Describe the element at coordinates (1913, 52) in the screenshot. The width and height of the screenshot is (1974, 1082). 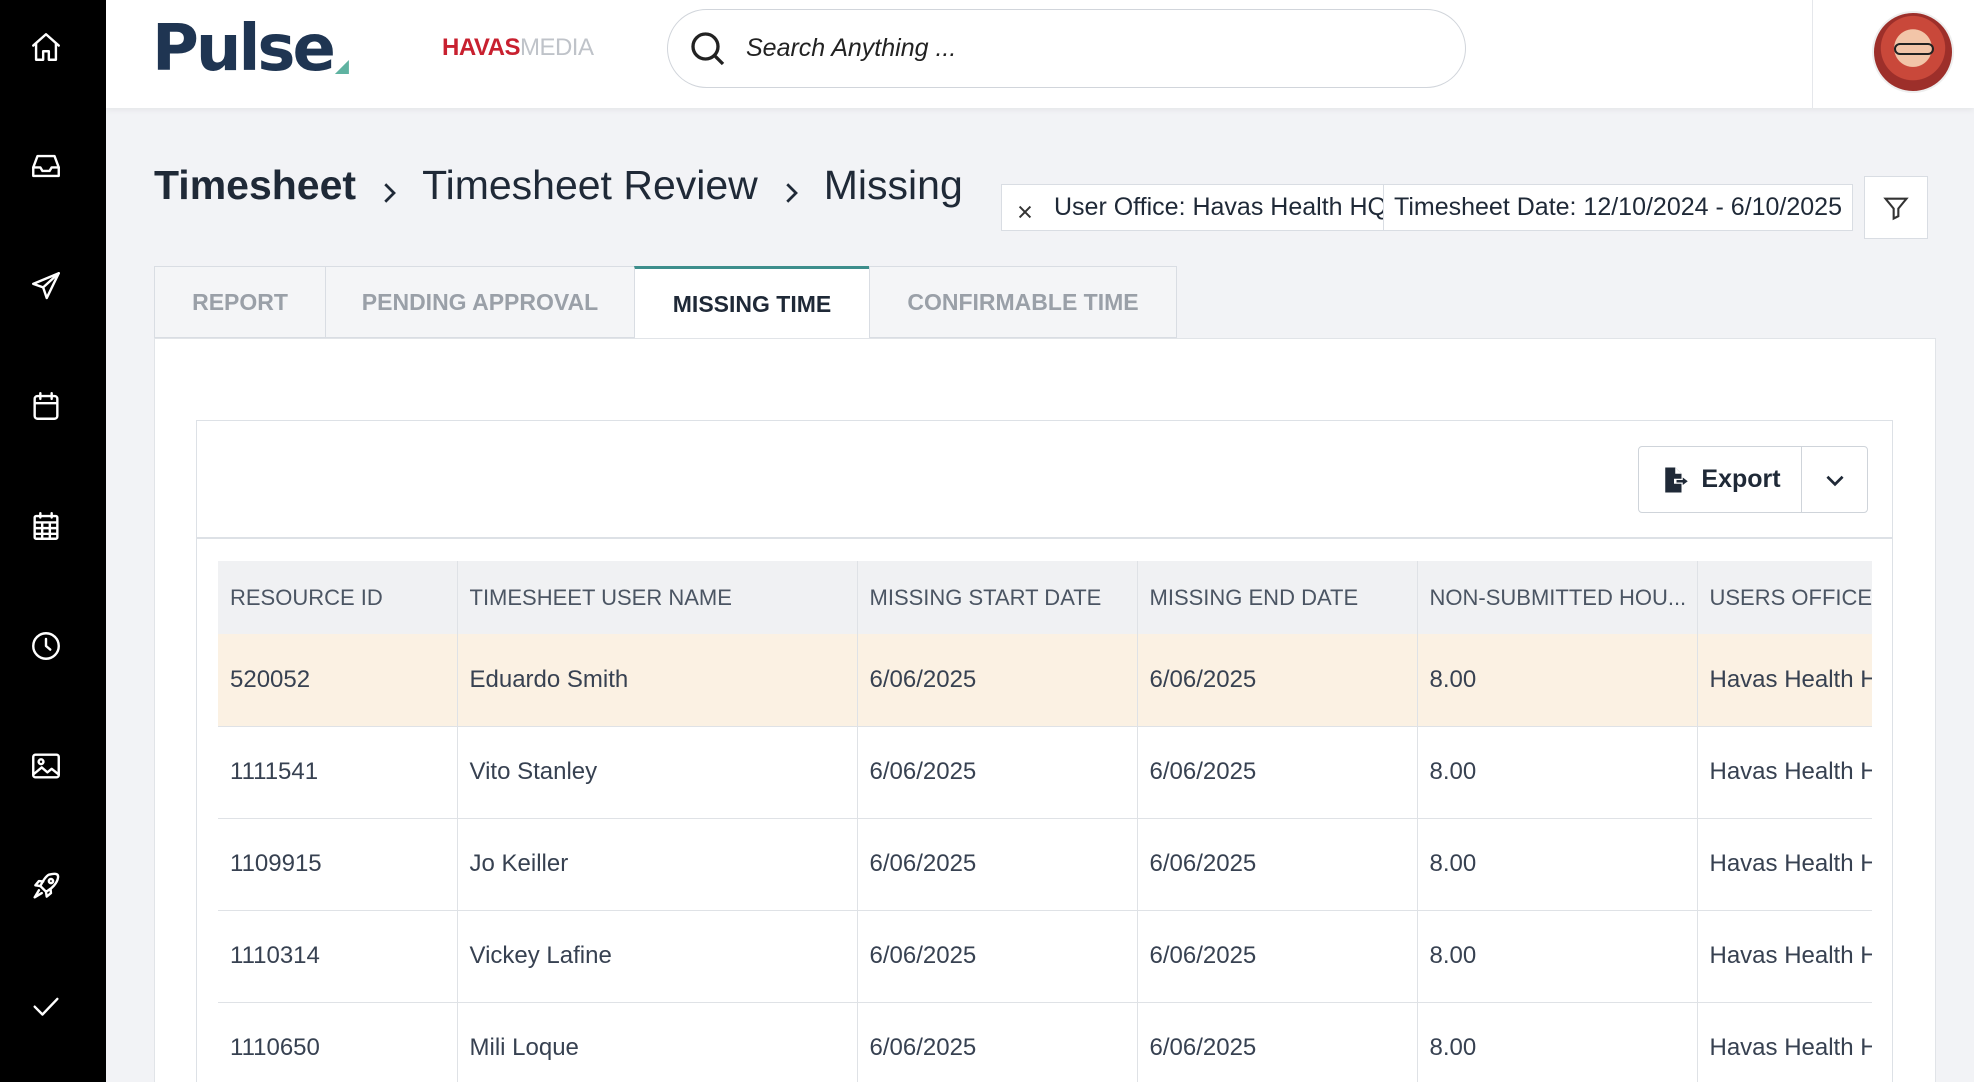
I see `user-avatar` at that location.